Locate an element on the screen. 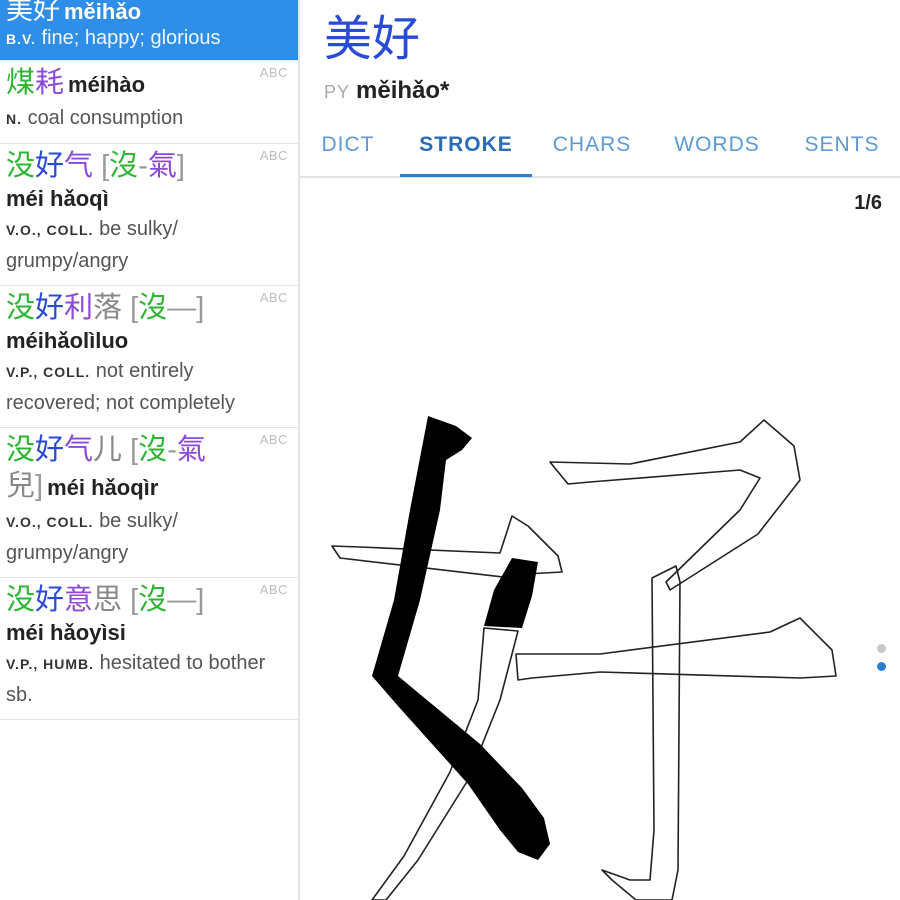 The image size is (900, 900). entry-definition: B.V. fine; happy; glorious is located at coordinates (148, 38).